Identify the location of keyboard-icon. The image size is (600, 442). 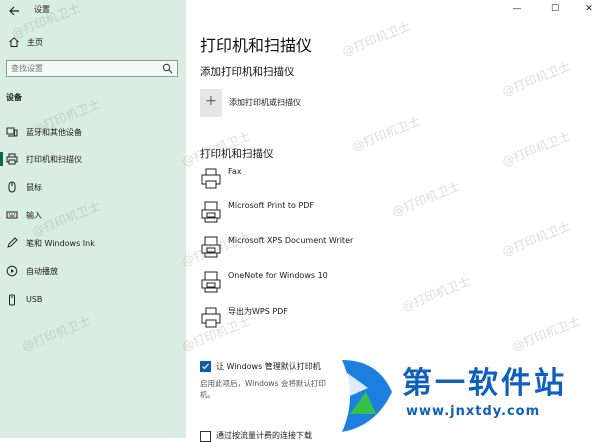
(12, 215).